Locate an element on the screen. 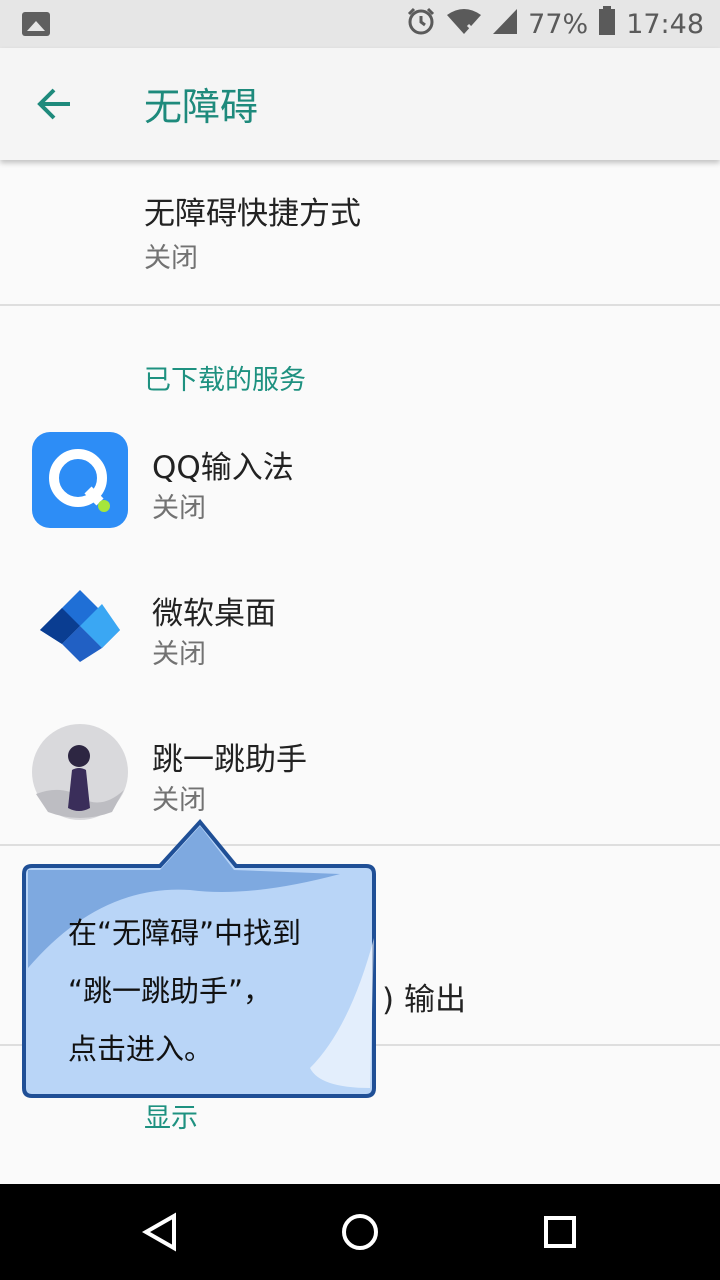 The image size is (720, 1280). service-name: 微软桌面 is located at coordinates (214, 614).